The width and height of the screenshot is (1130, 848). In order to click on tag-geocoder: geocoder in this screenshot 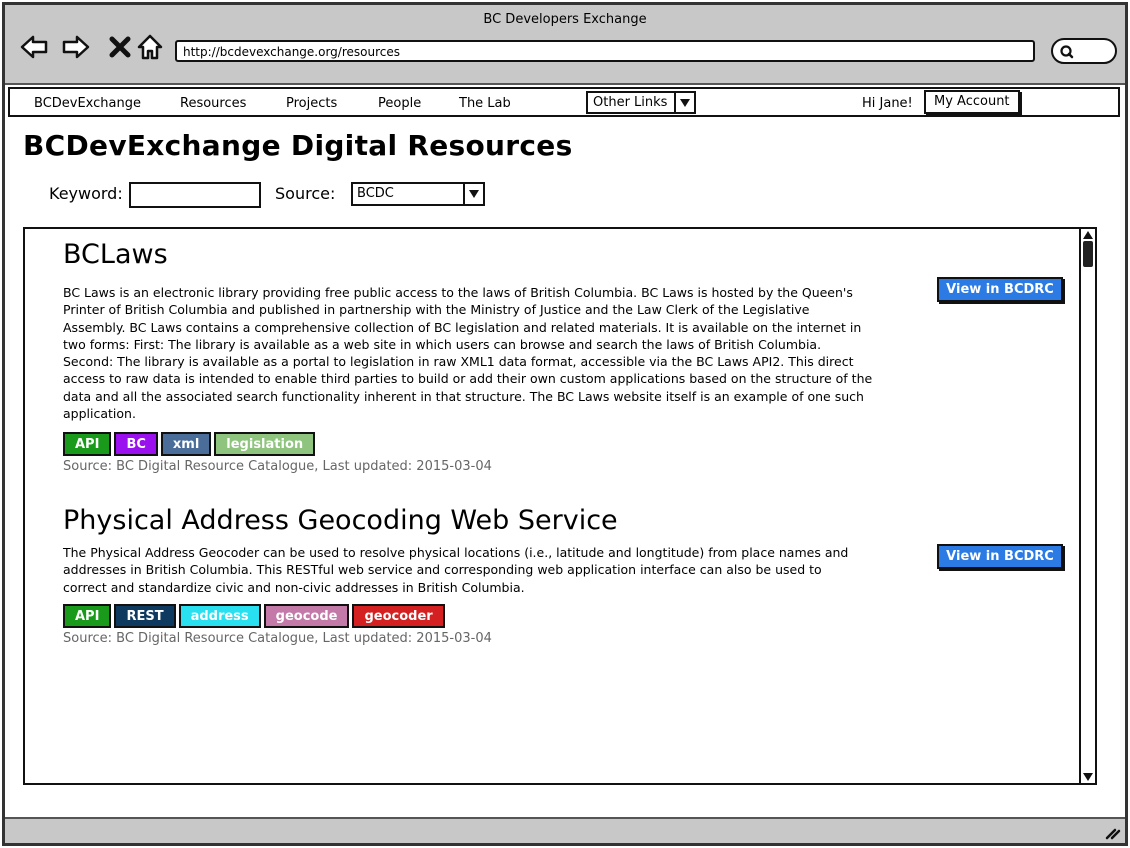, I will do `click(398, 615)`.